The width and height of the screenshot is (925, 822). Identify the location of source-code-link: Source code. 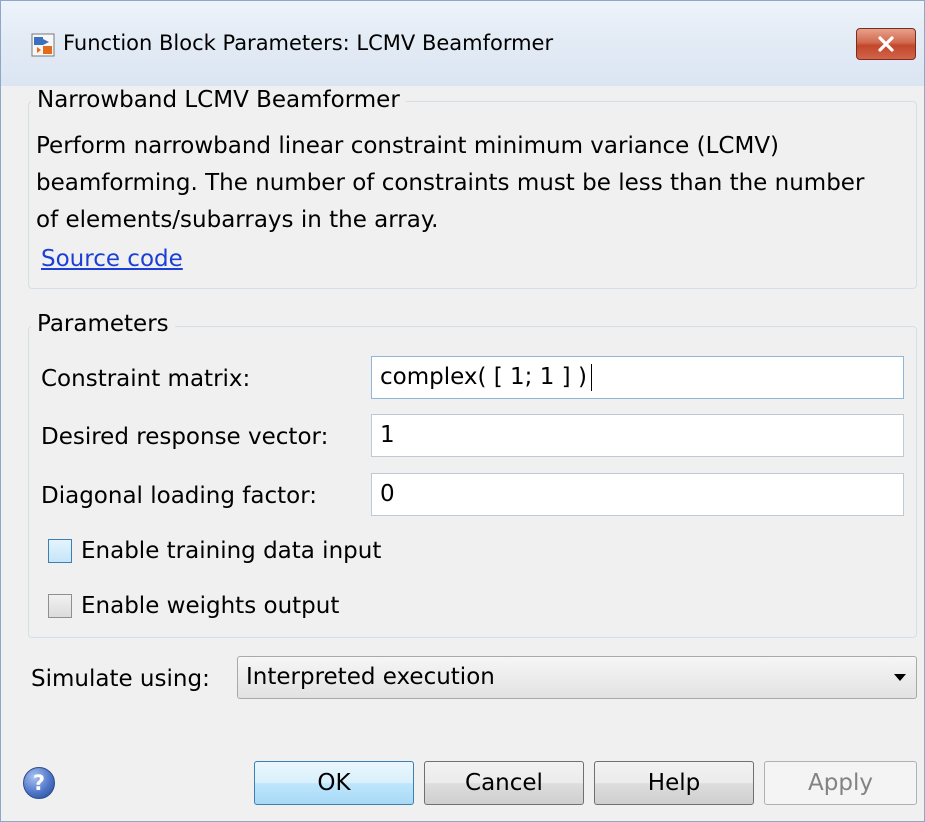
(112, 259).